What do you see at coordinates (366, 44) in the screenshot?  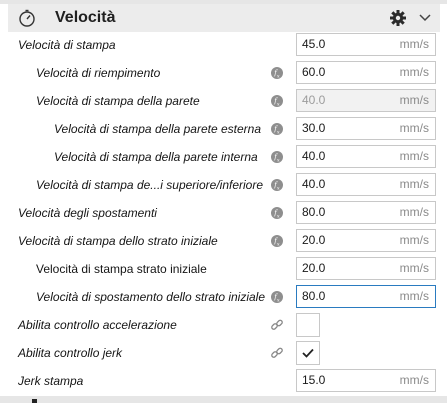 I see `print-speed-input: 45.0 mm/s` at bounding box center [366, 44].